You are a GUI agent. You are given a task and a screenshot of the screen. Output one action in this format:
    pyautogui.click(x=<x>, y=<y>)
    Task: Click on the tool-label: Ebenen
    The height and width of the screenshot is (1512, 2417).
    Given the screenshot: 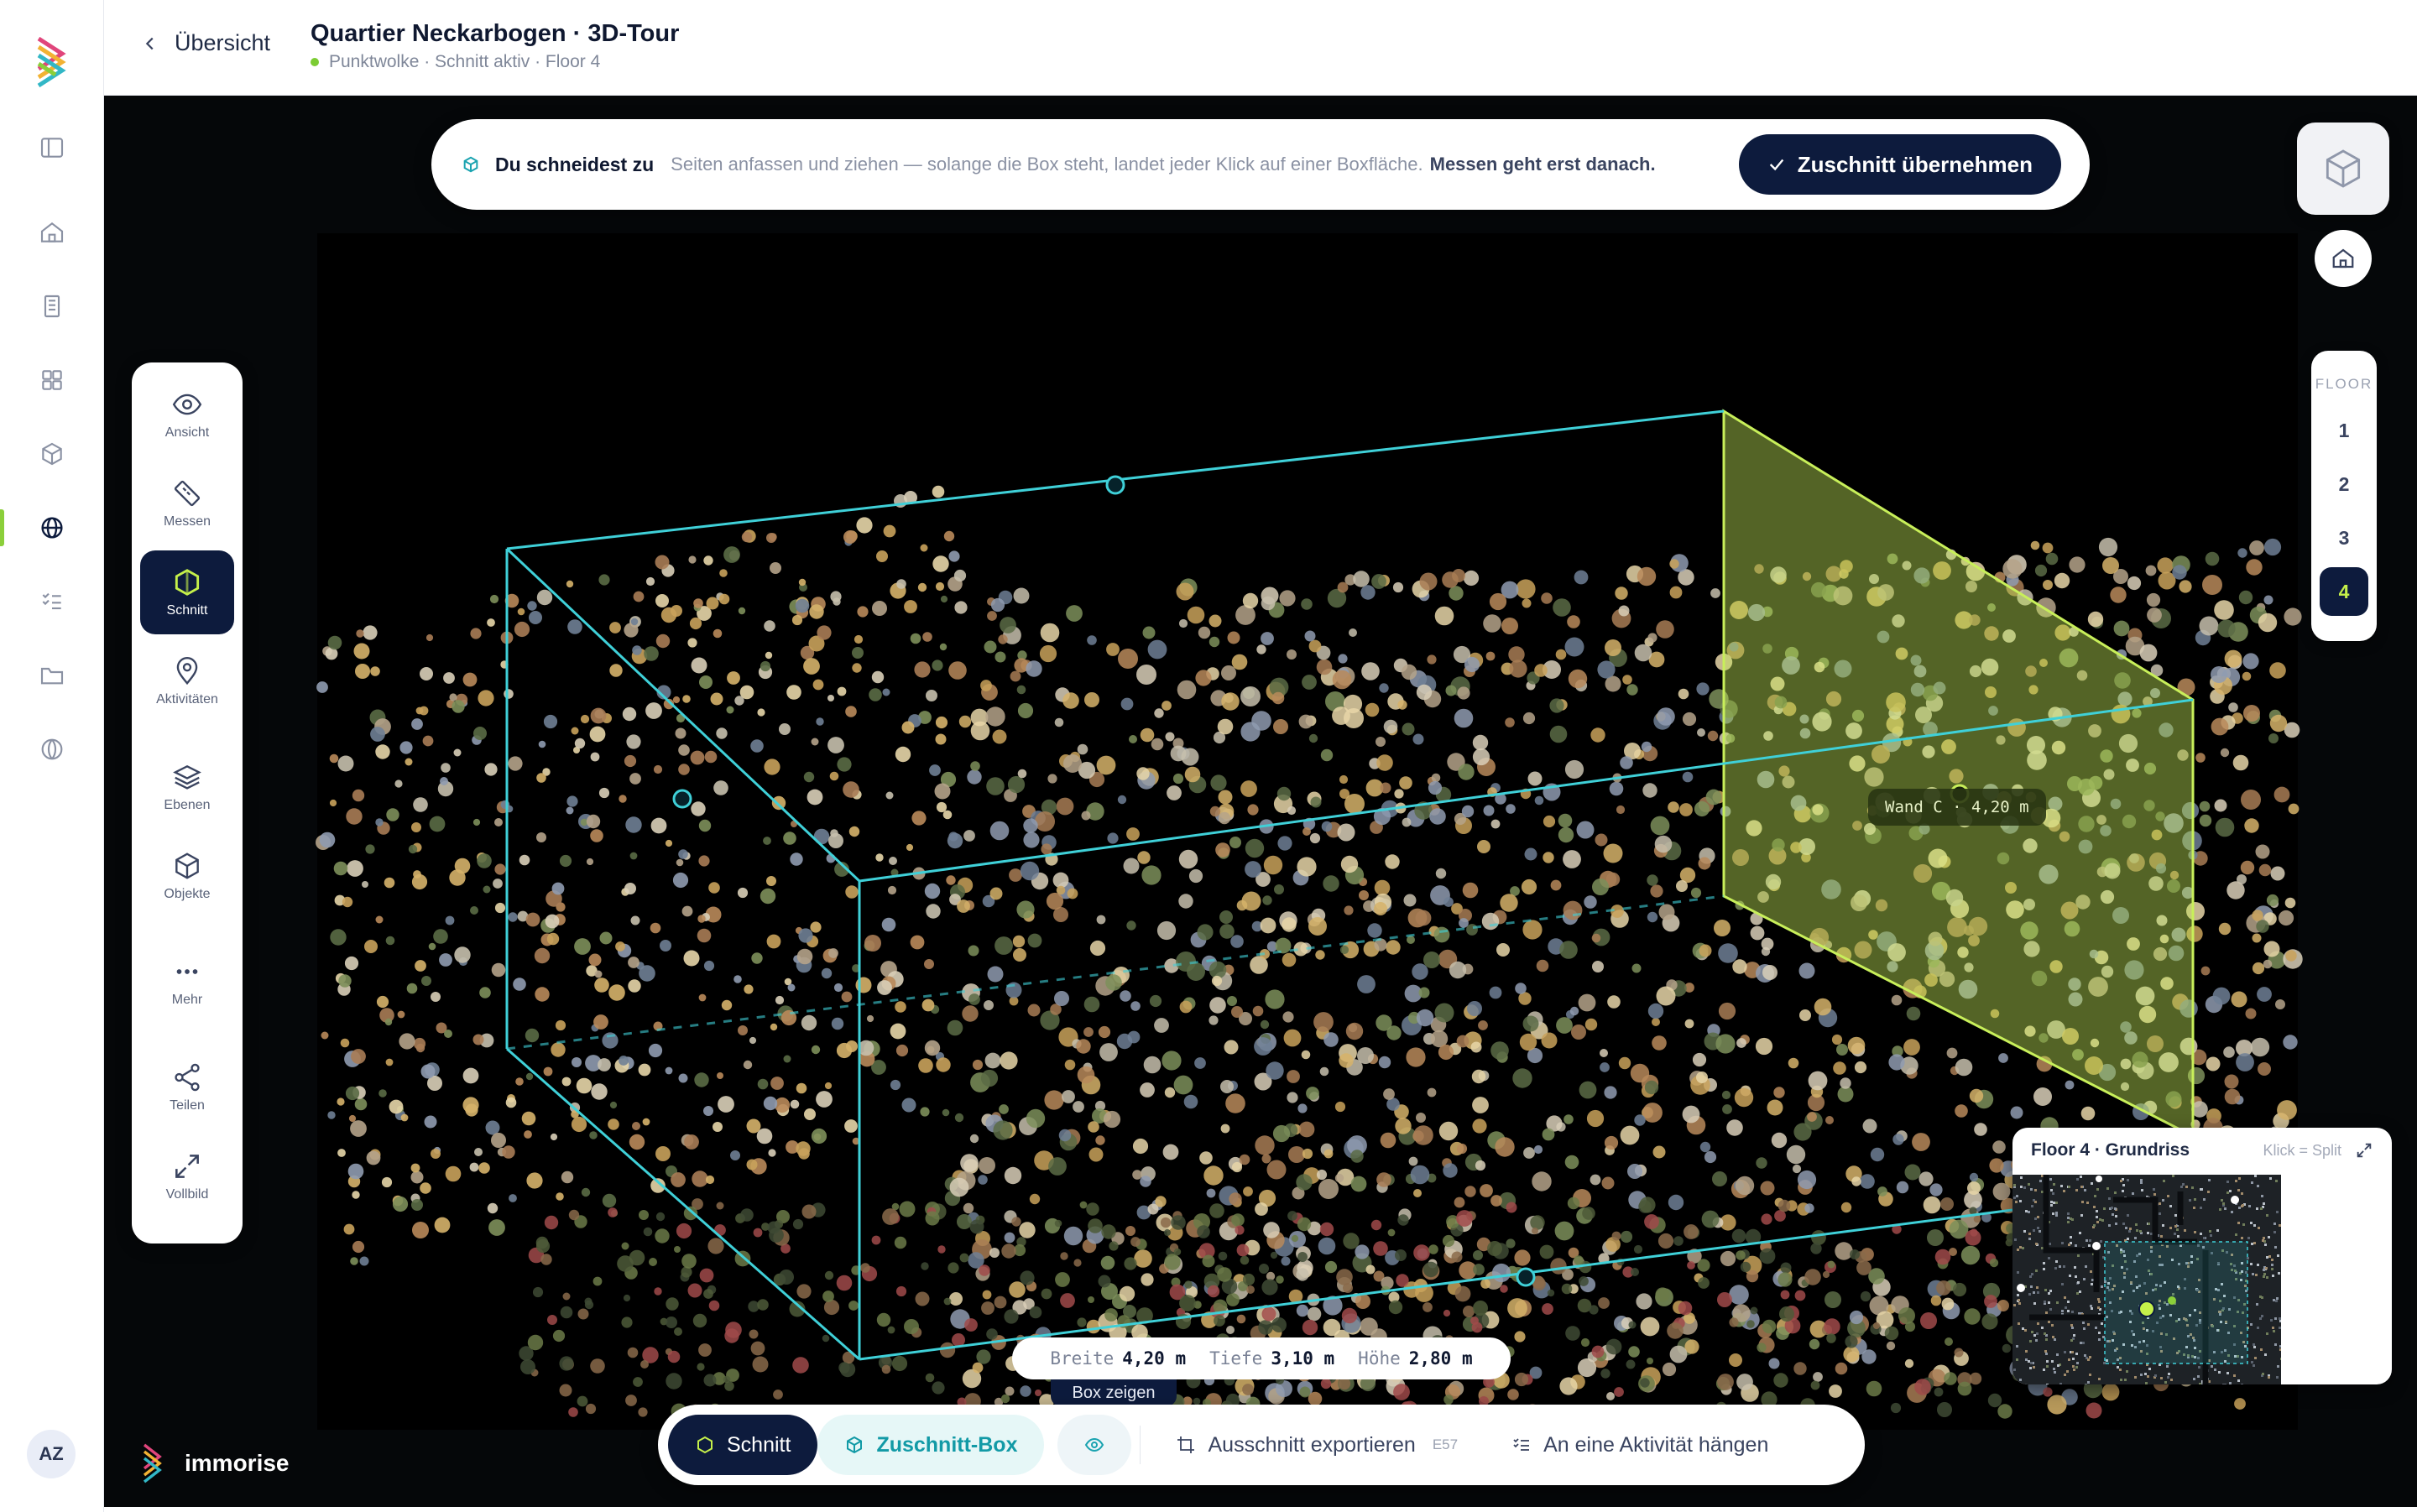 What is the action you would take?
    pyautogui.click(x=187, y=805)
    